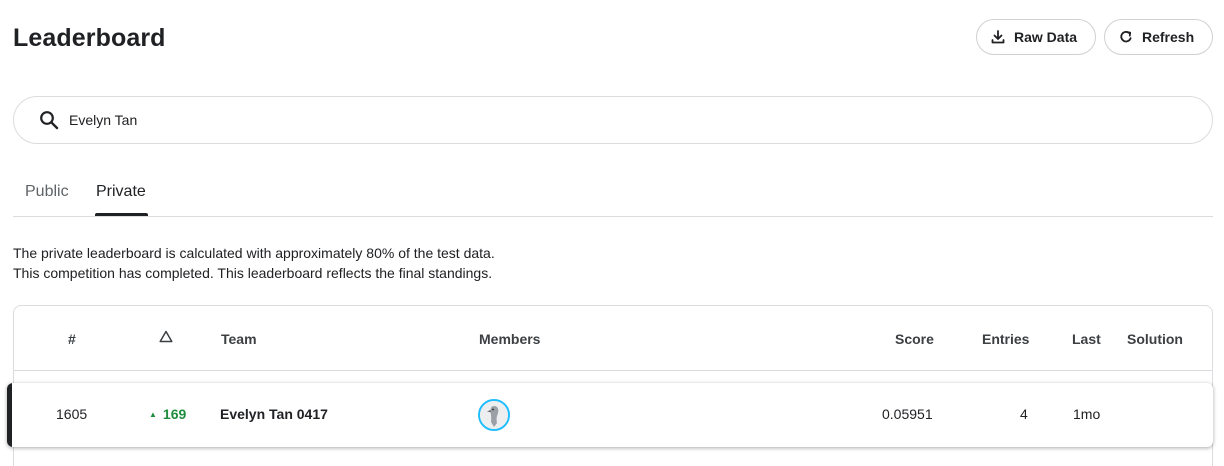 This screenshot has width=1224, height=466. Describe the element at coordinates (239, 339) in the screenshot. I see `column-team: Team` at that location.